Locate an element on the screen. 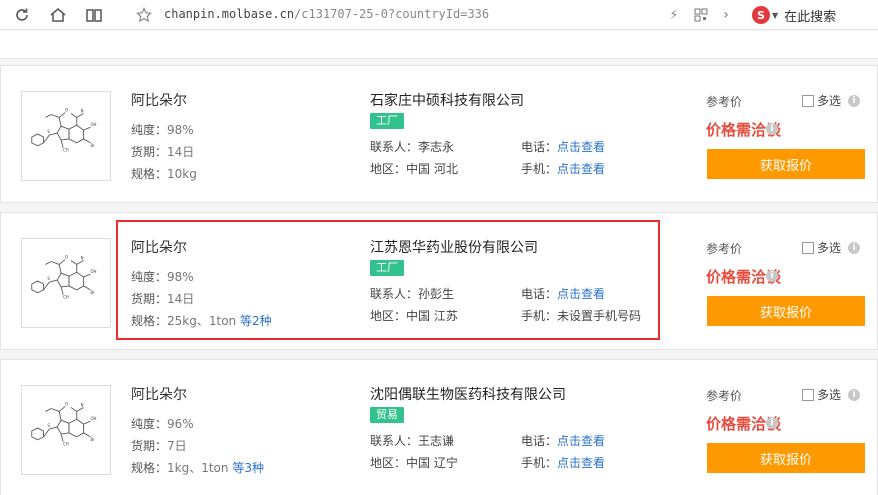 The image size is (878, 495). spec-value: 1kg、1ton is located at coordinates (198, 468).